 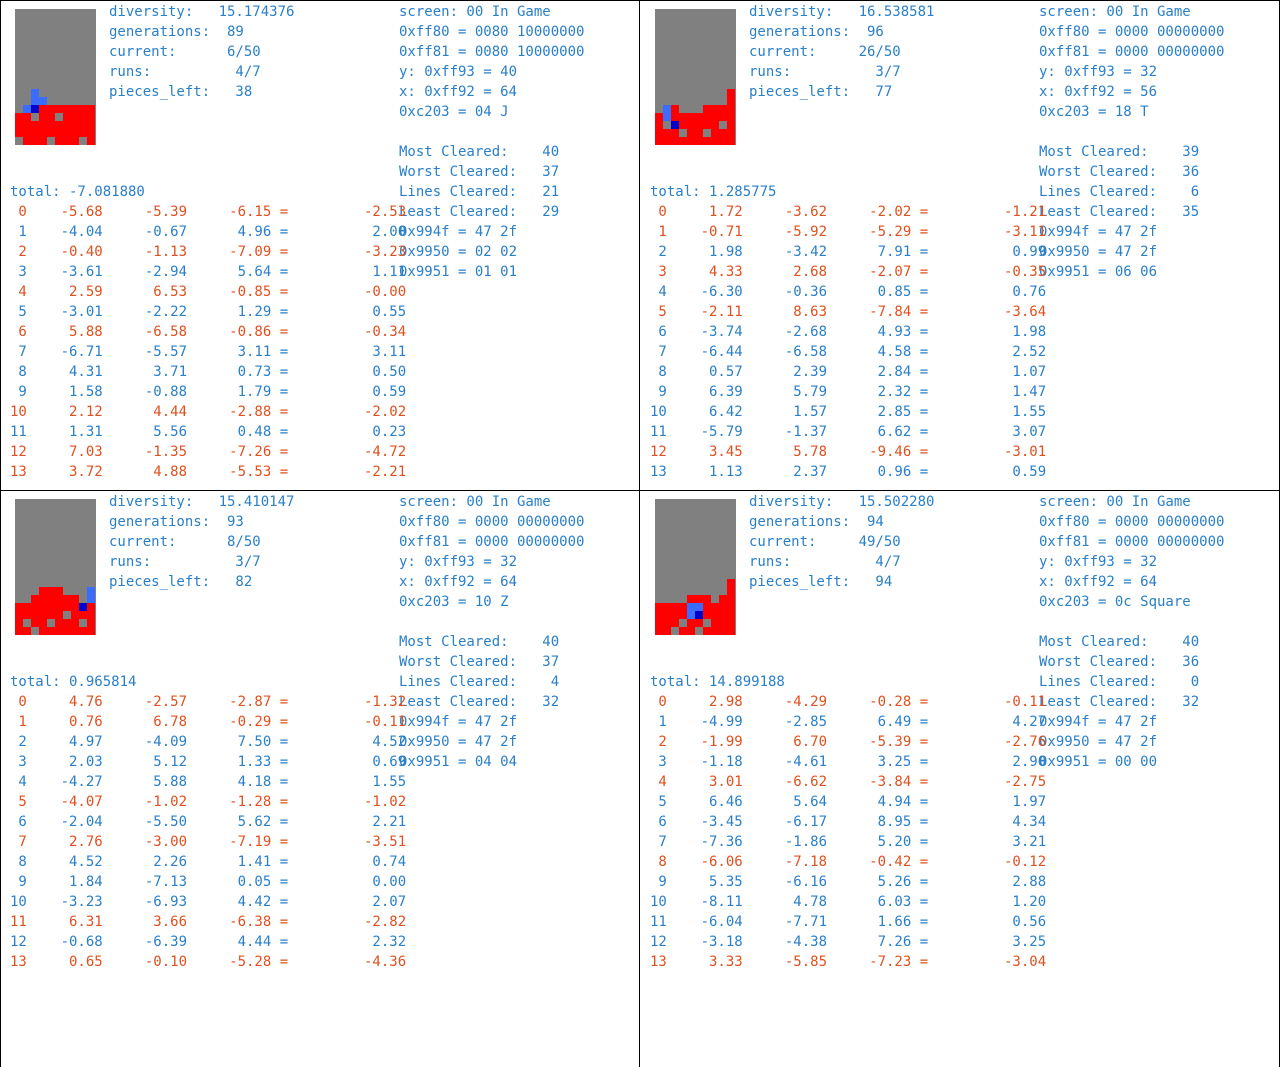 I want to click on diversity-label: diversity: 15.174376, so click(x=202, y=12).